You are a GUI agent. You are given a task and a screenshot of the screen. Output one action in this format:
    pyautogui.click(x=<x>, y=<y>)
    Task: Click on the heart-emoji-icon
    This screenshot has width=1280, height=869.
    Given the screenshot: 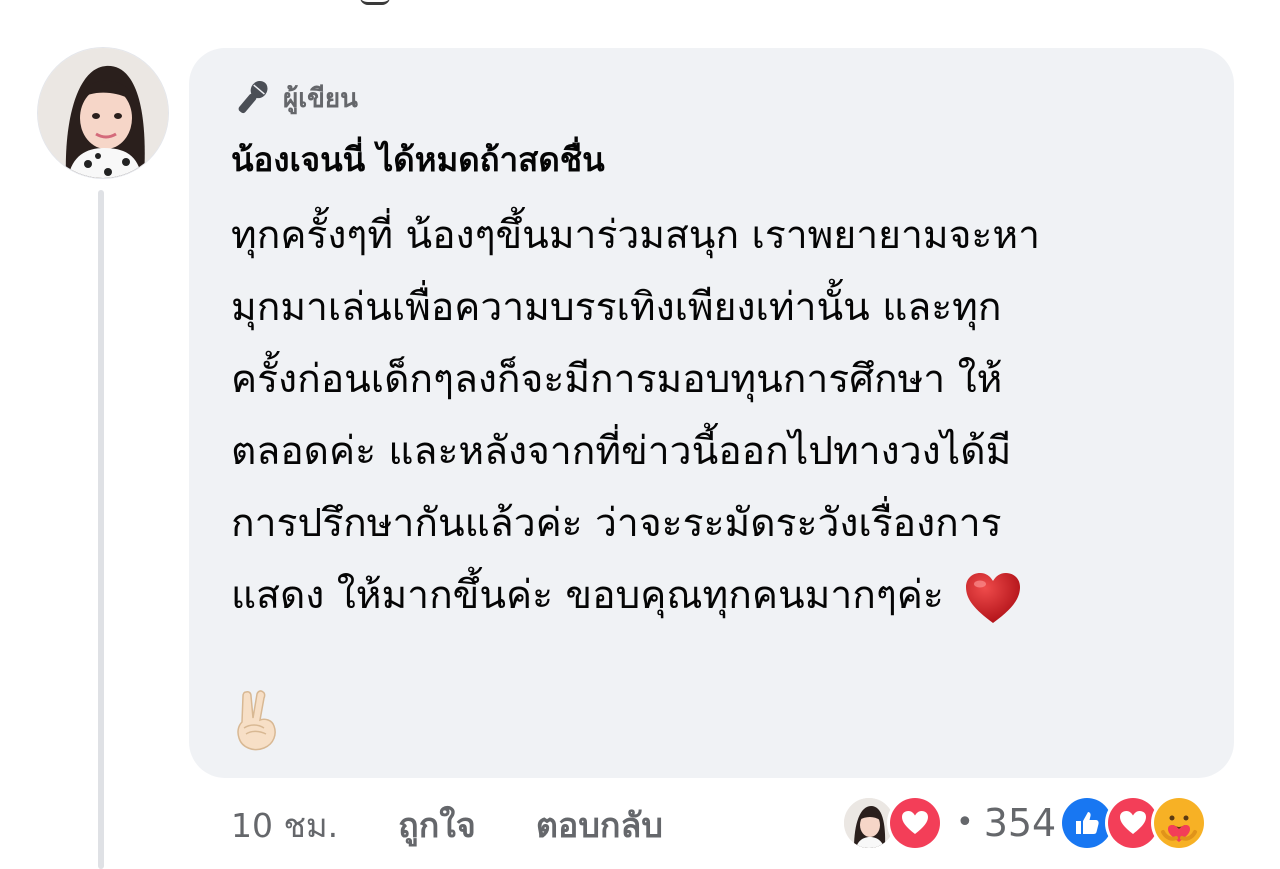 What is the action you would take?
    pyautogui.click(x=993, y=597)
    